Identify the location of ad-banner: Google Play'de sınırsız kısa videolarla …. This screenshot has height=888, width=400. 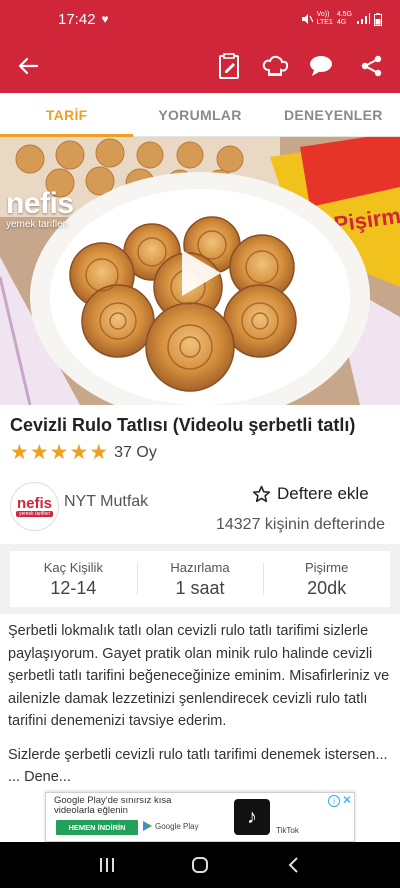
(200, 817).